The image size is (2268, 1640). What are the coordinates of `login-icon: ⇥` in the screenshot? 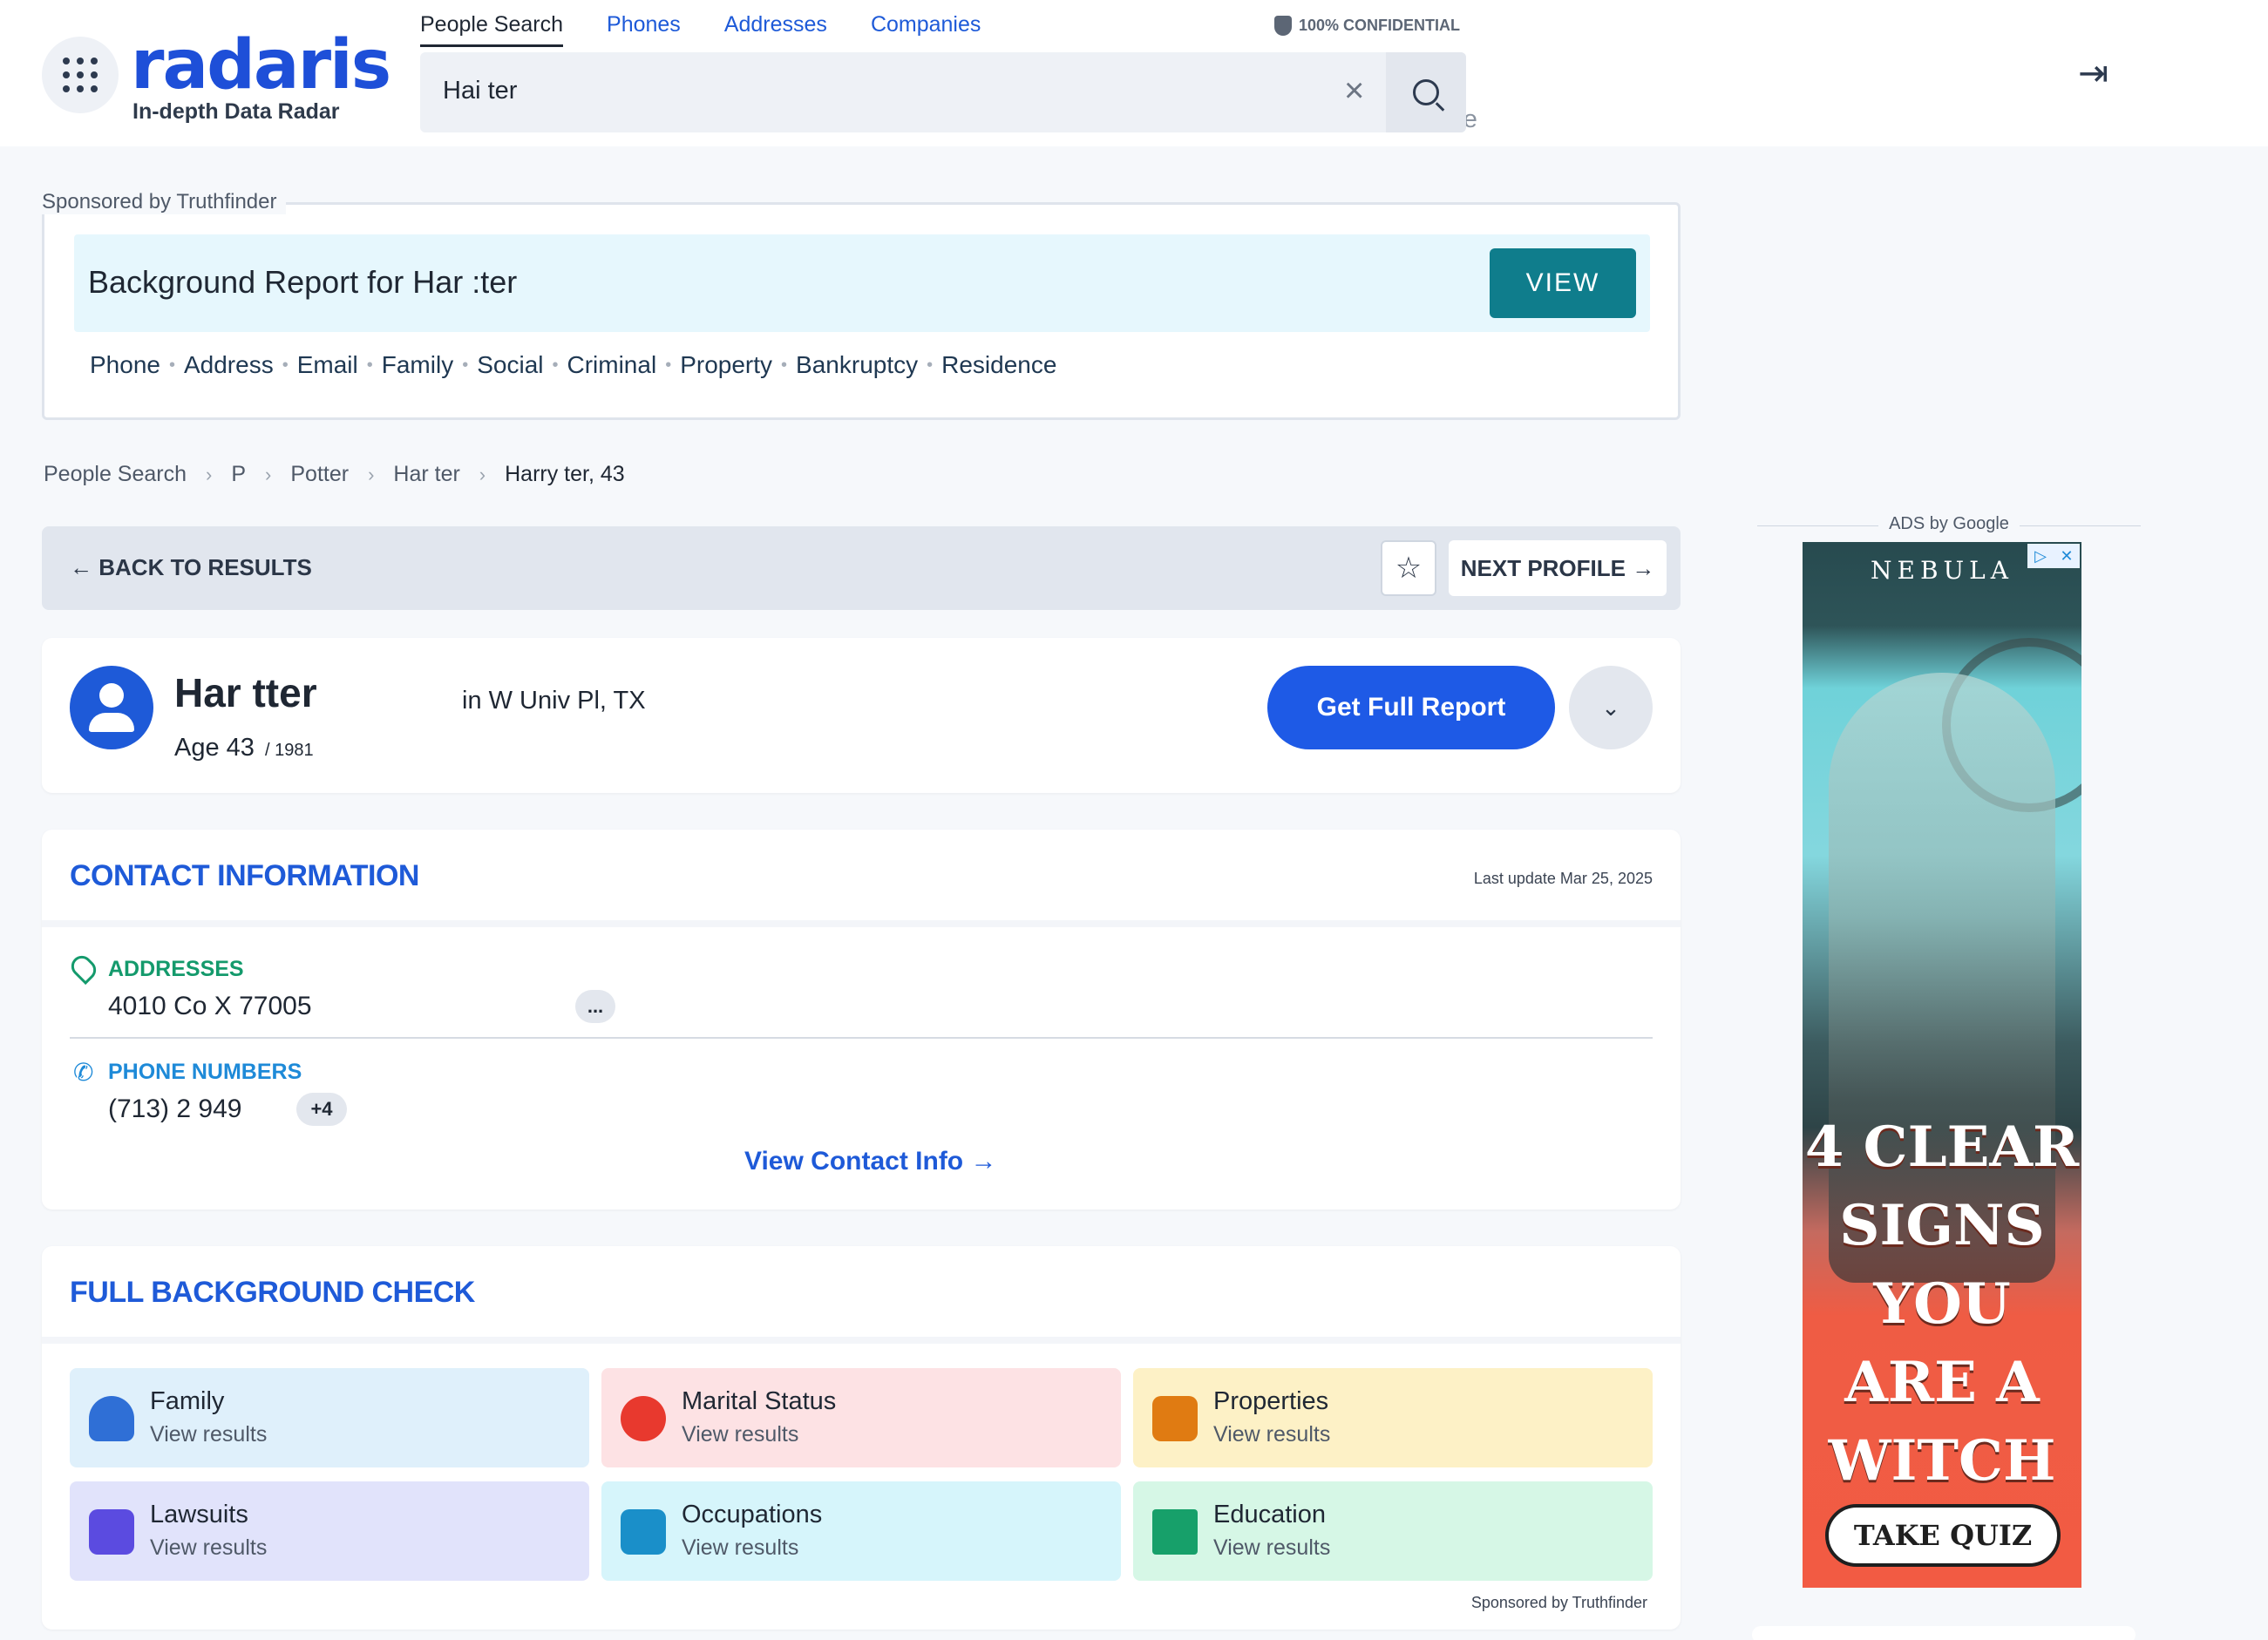 It's located at (2097, 73).